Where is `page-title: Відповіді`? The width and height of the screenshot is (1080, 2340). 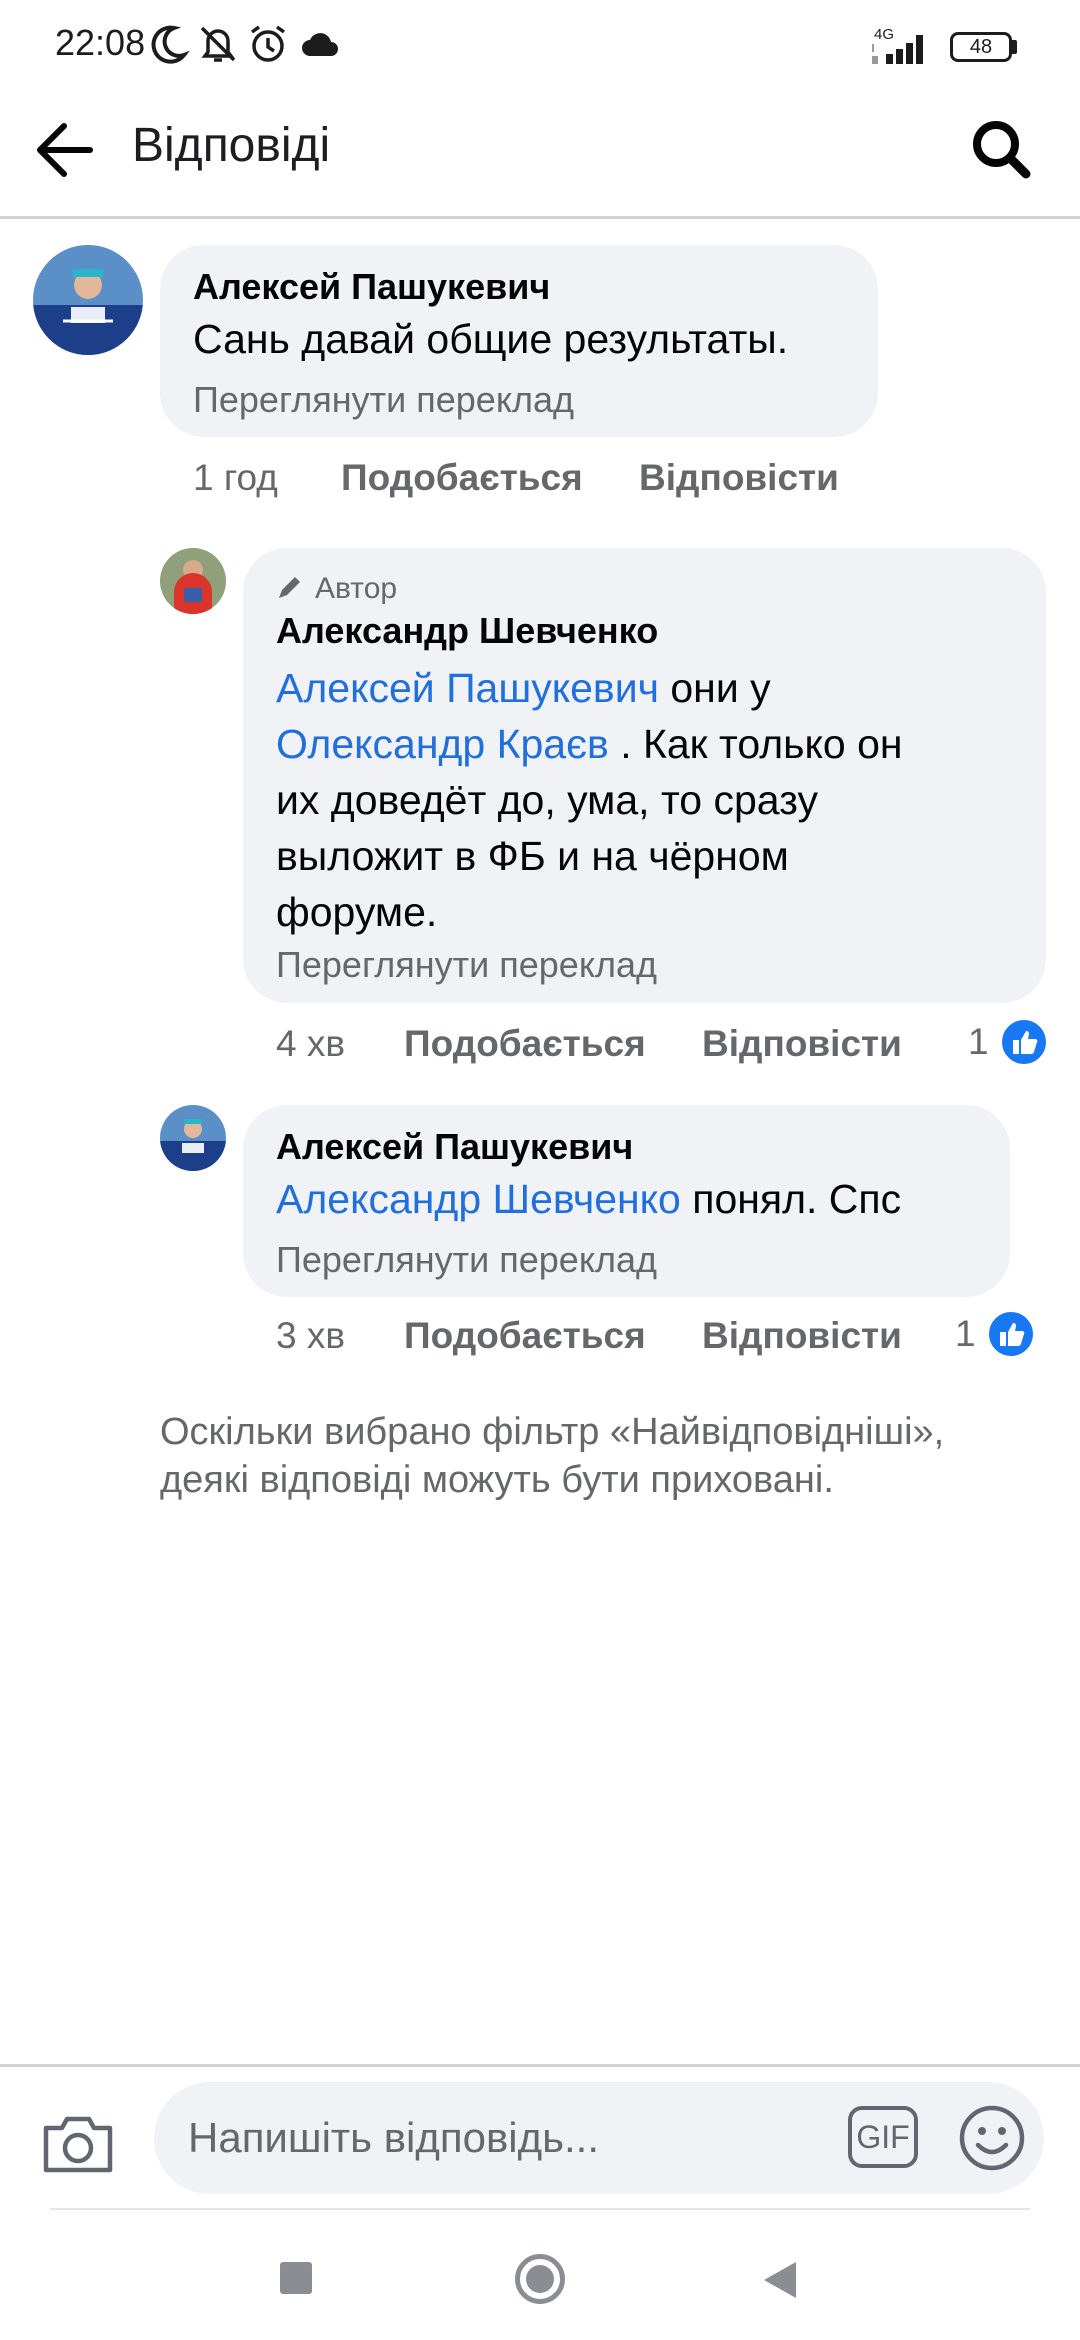
page-title: Відповіді is located at coordinates (231, 145).